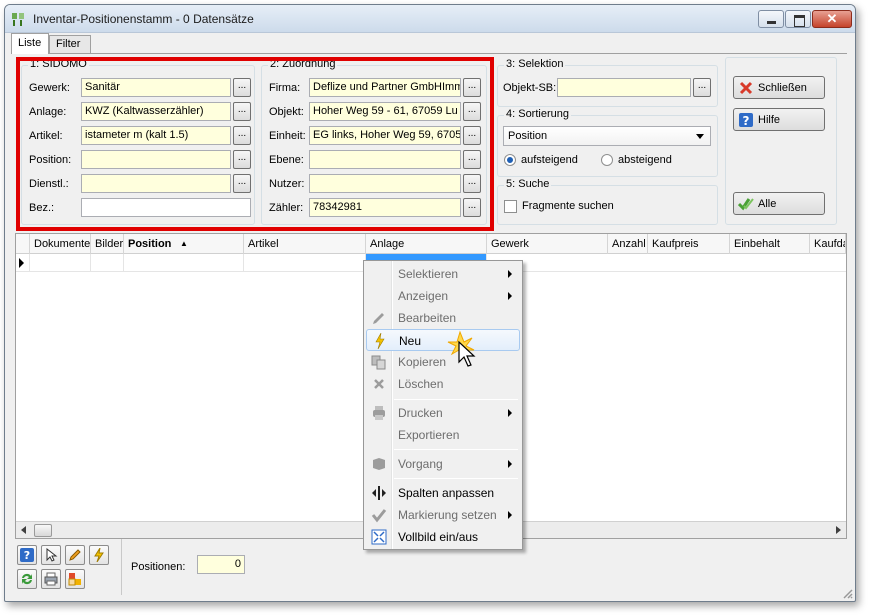 The width and height of the screenshot is (870, 615). Describe the element at coordinates (438, 537) in the screenshot. I see `menu-item-vollbild-label: Vollbild ein/aus` at that location.